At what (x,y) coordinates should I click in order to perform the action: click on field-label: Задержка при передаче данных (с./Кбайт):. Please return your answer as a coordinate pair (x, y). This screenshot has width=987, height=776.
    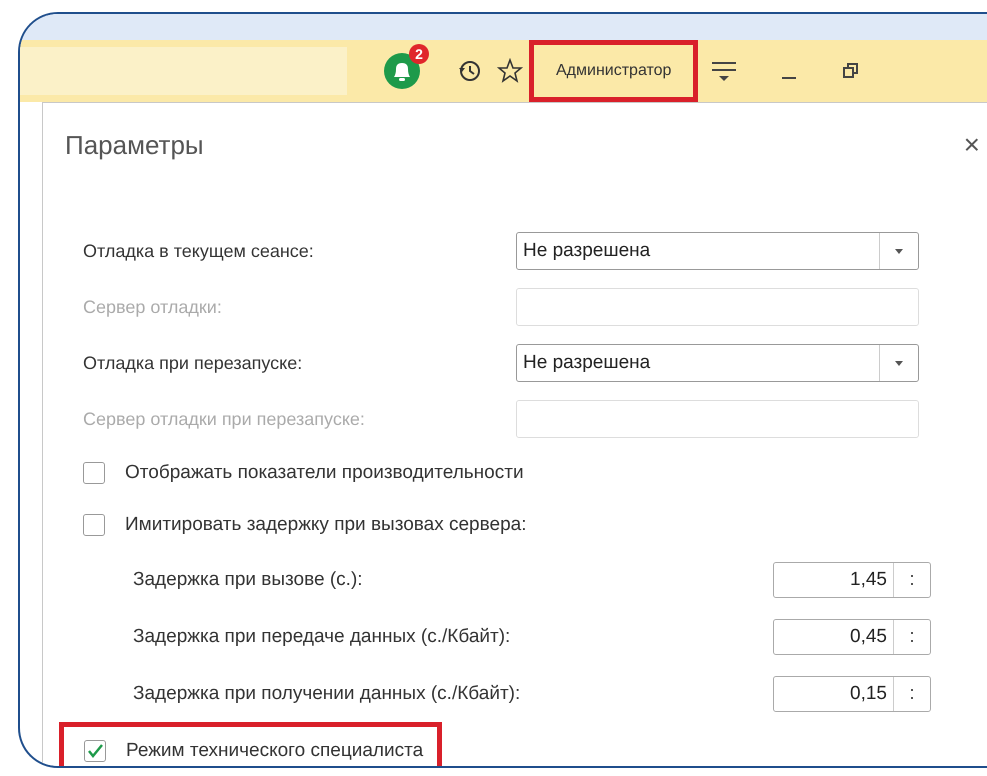
    Looking at the image, I should click on (322, 637).